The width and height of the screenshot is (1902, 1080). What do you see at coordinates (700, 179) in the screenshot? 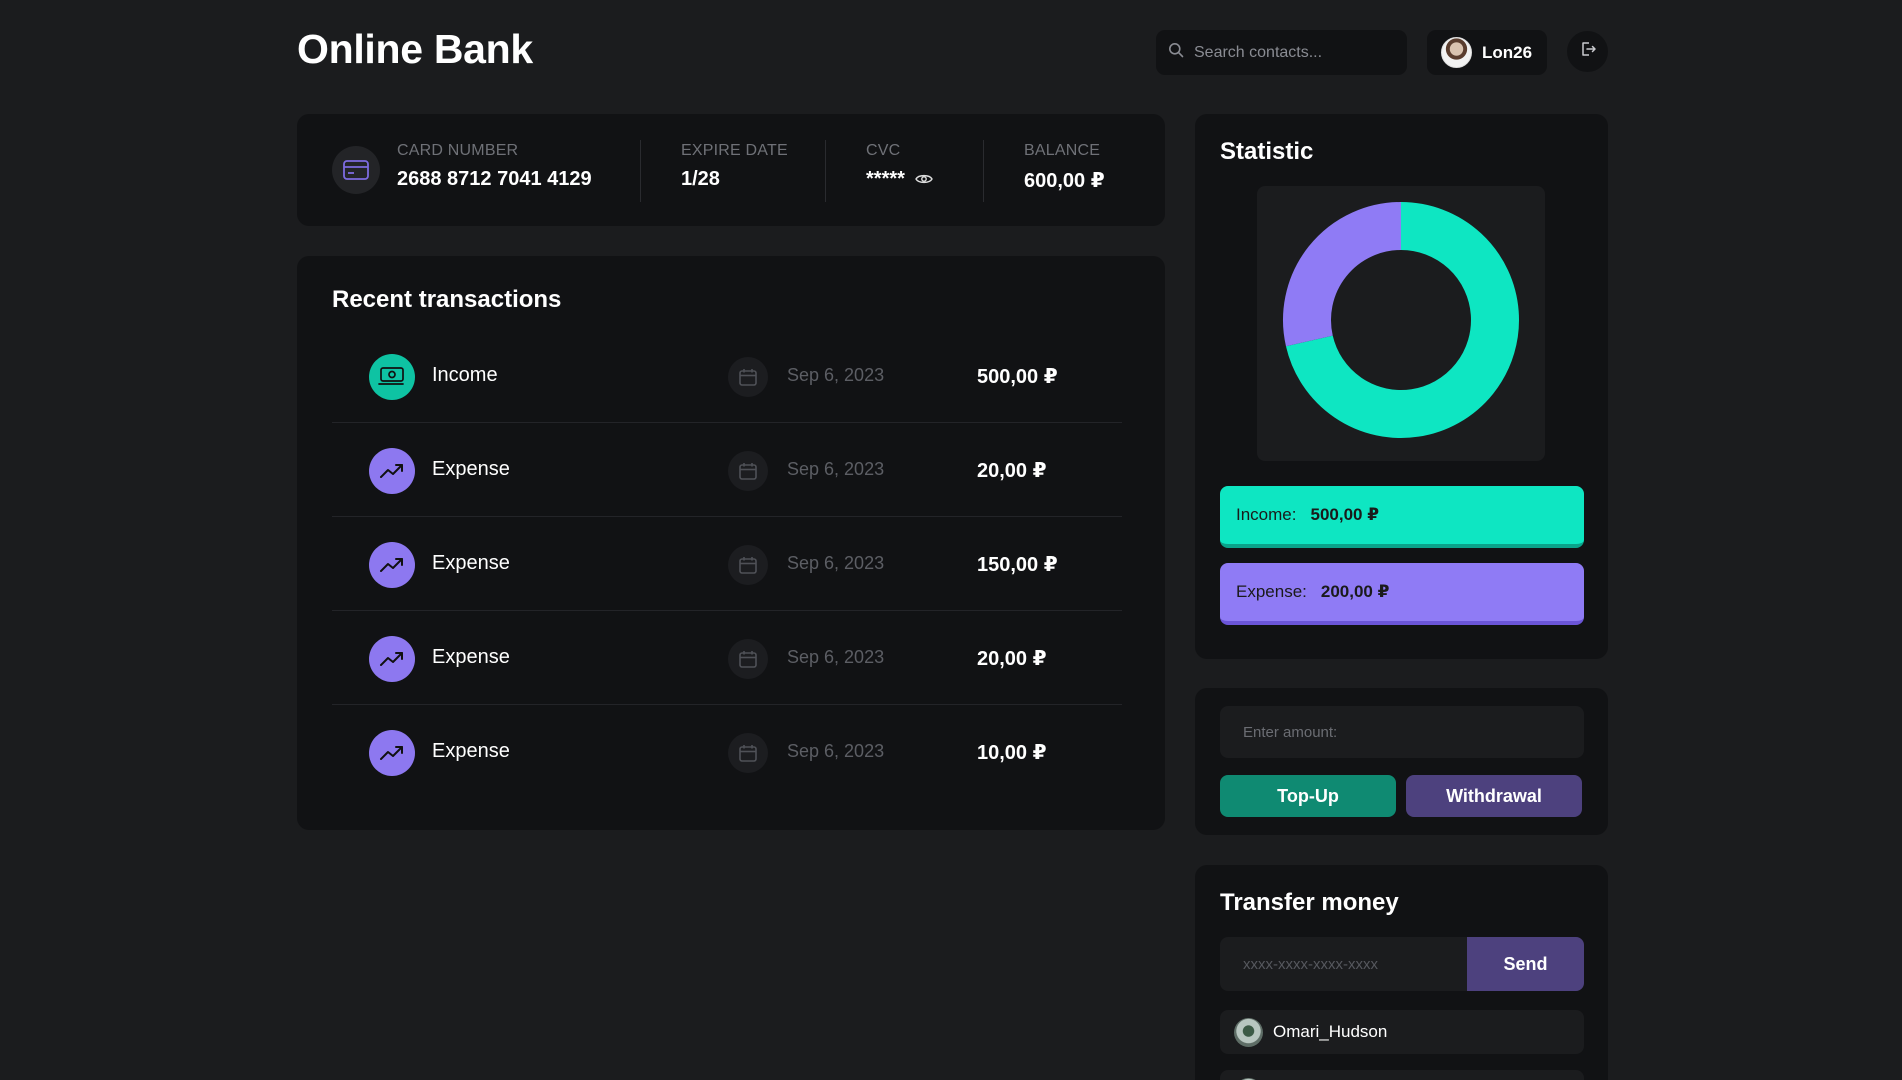
I see `expire-date-value: 1/28` at bounding box center [700, 179].